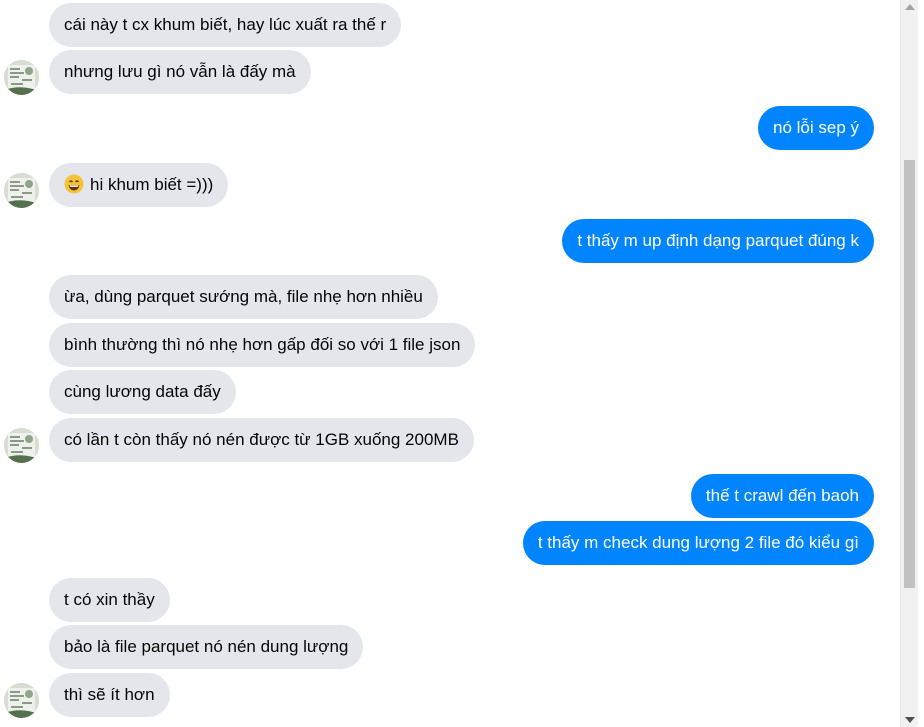  What do you see at coordinates (921, 363) in the screenshot?
I see `window-edge` at bounding box center [921, 363].